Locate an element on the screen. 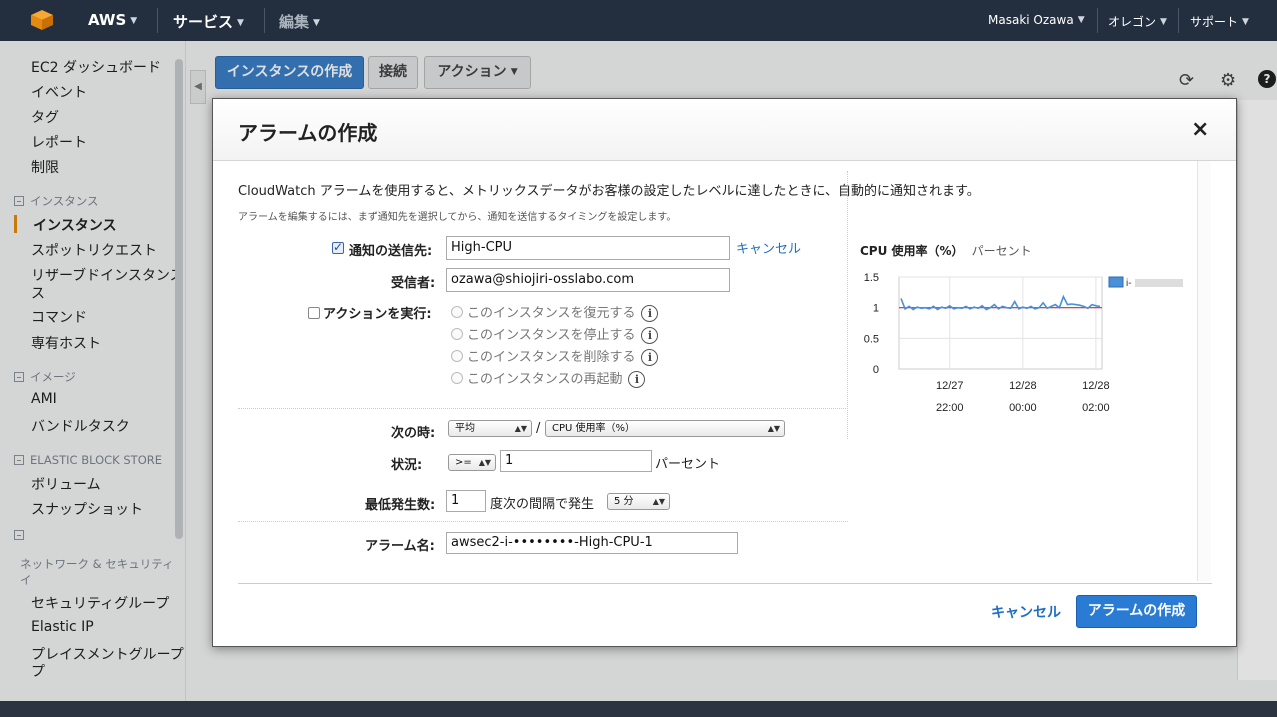  when-label: 次の時: is located at coordinates (413, 433).